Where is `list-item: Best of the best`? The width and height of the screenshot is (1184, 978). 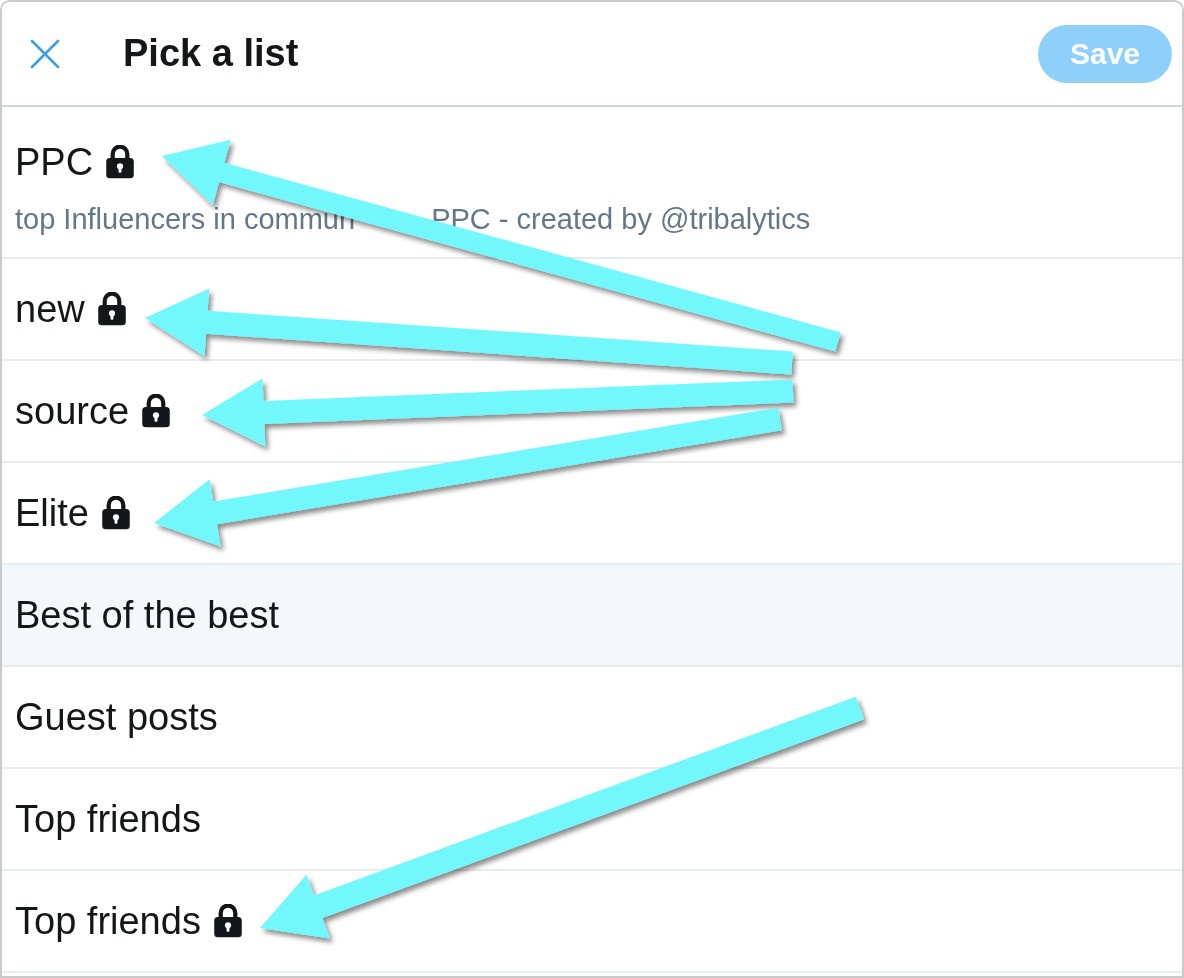 list-item: Best of the best is located at coordinates (592, 616).